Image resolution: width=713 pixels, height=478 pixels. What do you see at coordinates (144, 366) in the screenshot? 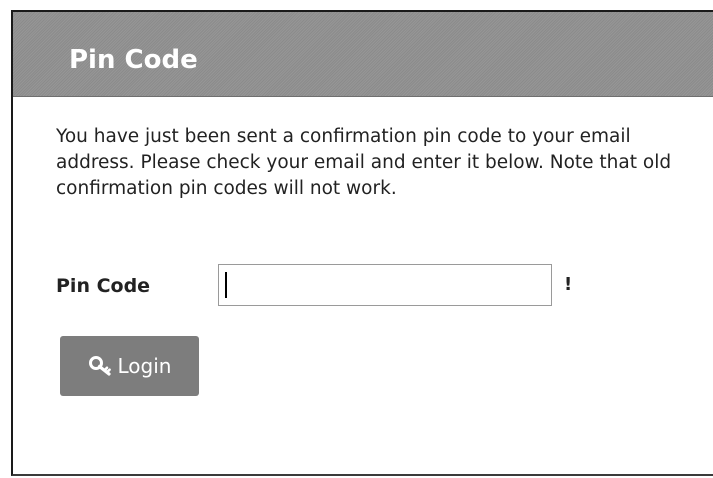
I see `login-button-label: Login` at bounding box center [144, 366].